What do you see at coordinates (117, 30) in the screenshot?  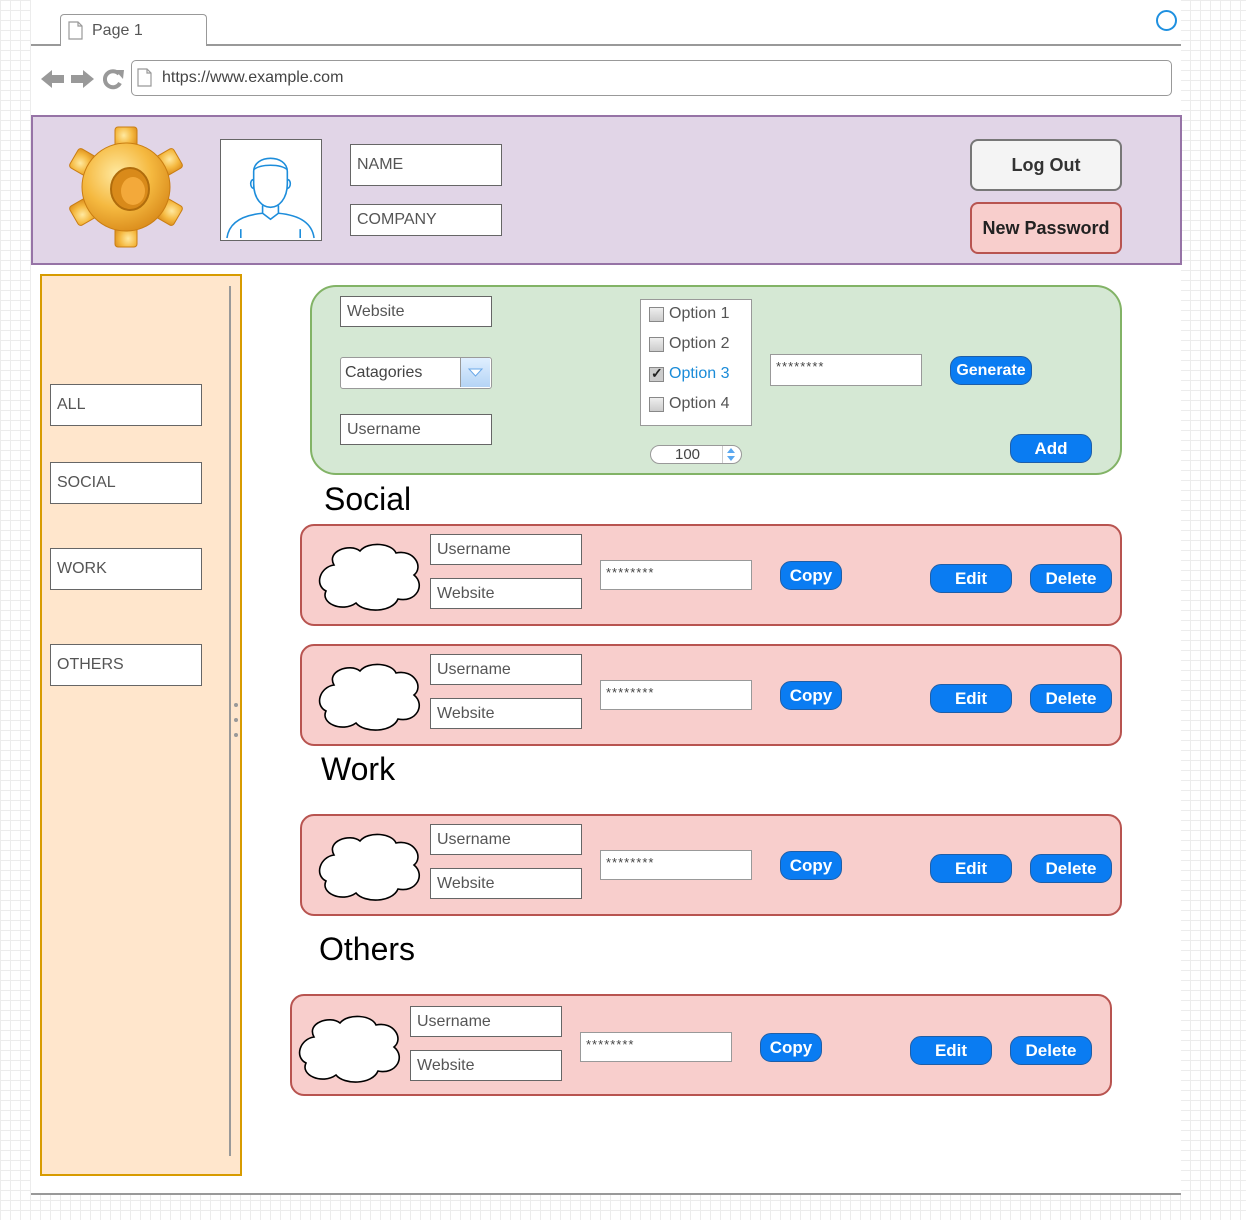 I see `tab-label: Page 1` at bounding box center [117, 30].